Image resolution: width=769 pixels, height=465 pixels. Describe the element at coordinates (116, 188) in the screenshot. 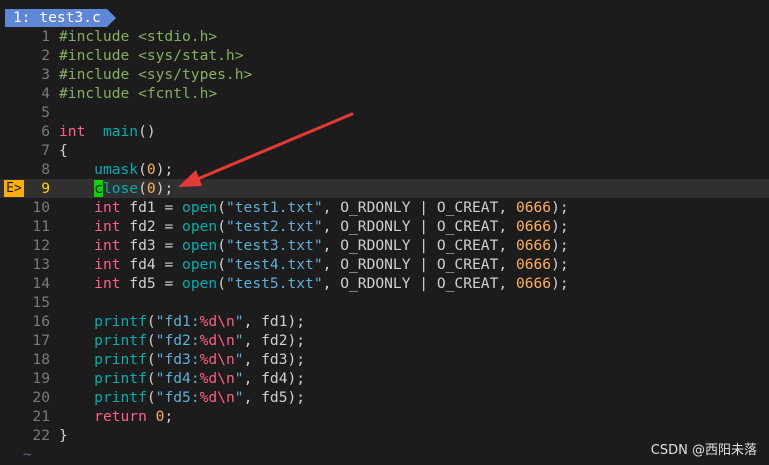

I see `code-text: close(0);` at that location.